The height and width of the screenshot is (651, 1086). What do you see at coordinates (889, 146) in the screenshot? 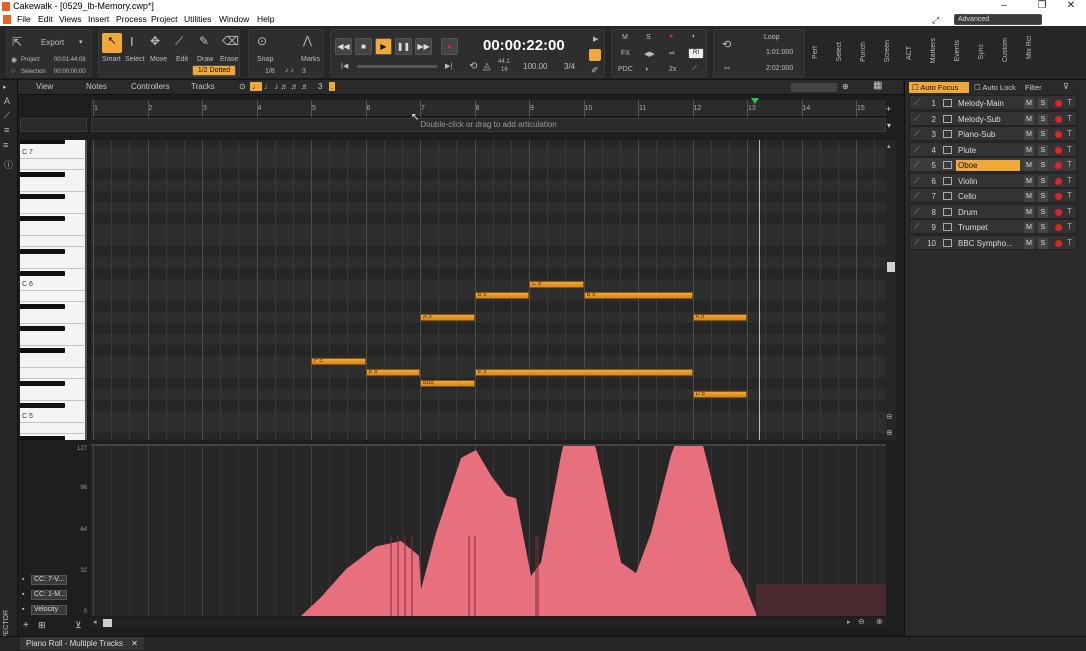
I see `scroll-up-icon: ▴` at bounding box center [889, 146].